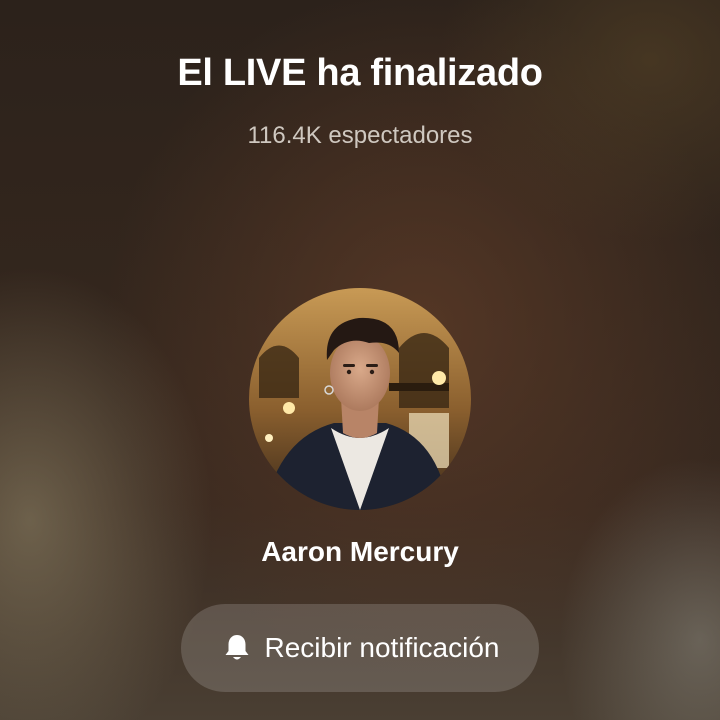 The height and width of the screenshot is (720, 720). I want to click on avatar, so click(360, 399).